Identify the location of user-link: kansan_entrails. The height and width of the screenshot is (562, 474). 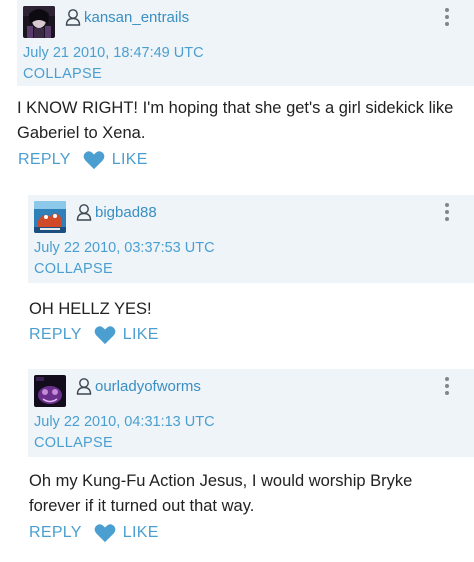
(127, 17).